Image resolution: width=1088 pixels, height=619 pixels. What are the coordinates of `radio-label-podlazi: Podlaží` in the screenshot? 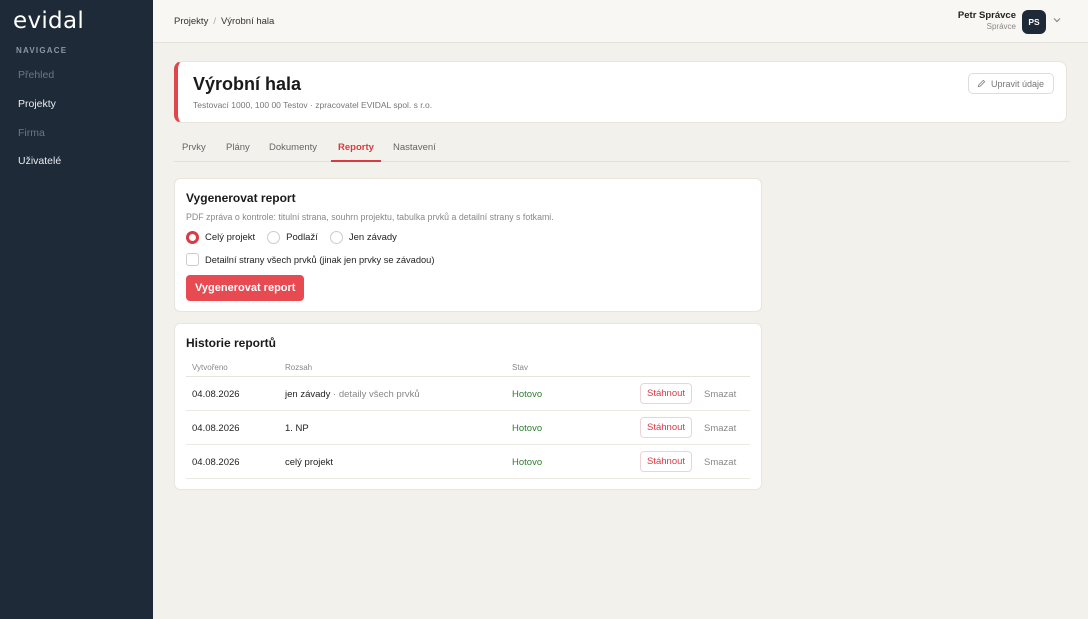 It's located at (302, 237).